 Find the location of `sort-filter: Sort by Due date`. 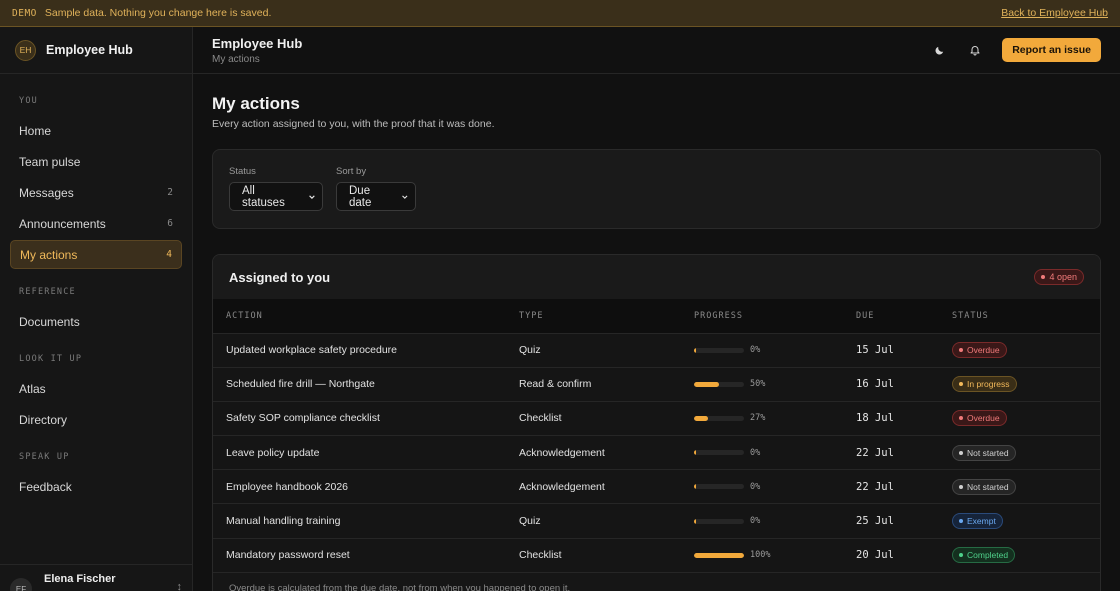

sort-filter: Sort by Due date is located at coordinates (376, 189).